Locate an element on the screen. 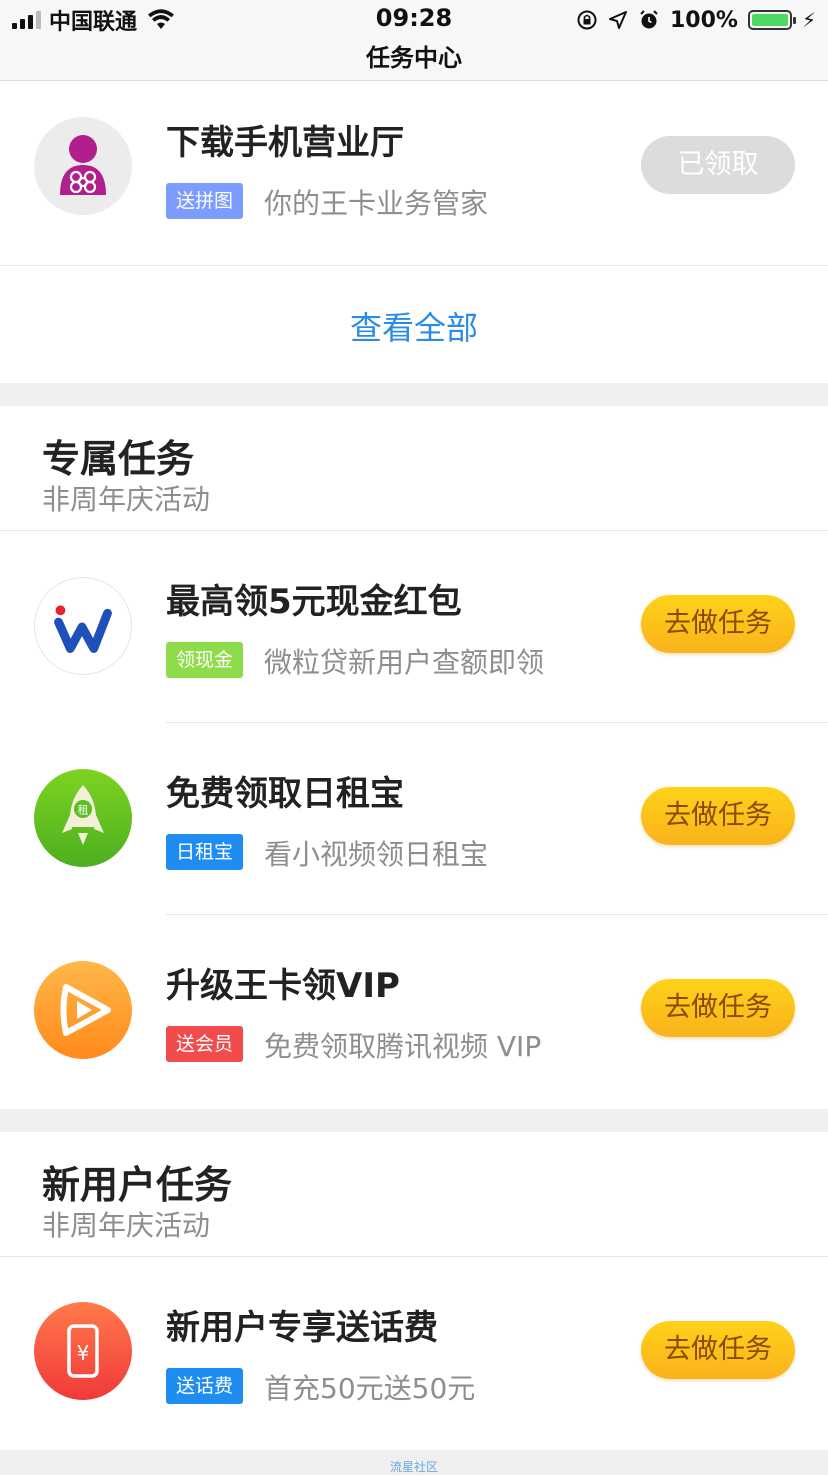 The height and width of the screenshot is (1475, 828). task-row-rizubao: 租 免费领取日租宝 日租宝 看小视频领日租宝 去做任务 is located at coordinates (414, 818).